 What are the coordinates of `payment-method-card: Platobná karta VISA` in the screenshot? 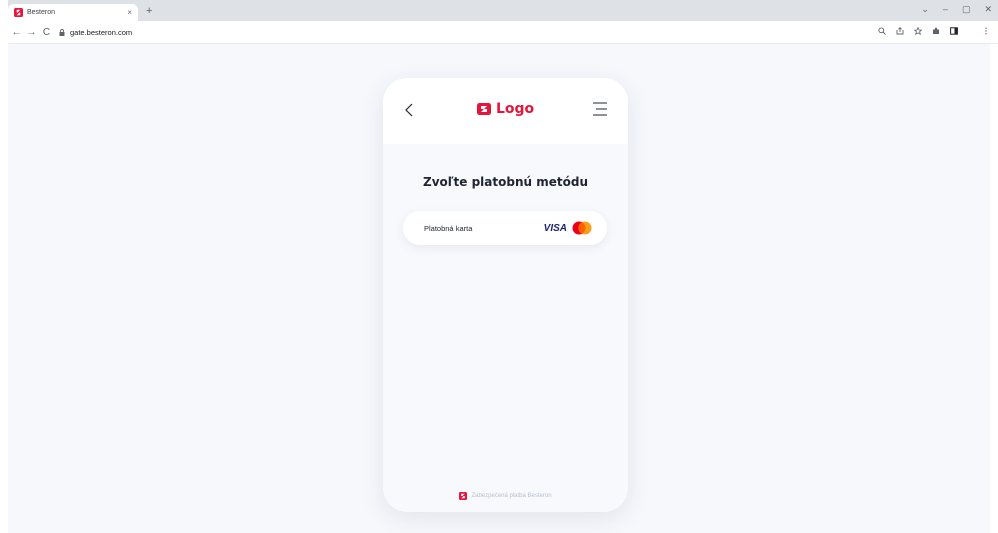 It's located at (505, 228).